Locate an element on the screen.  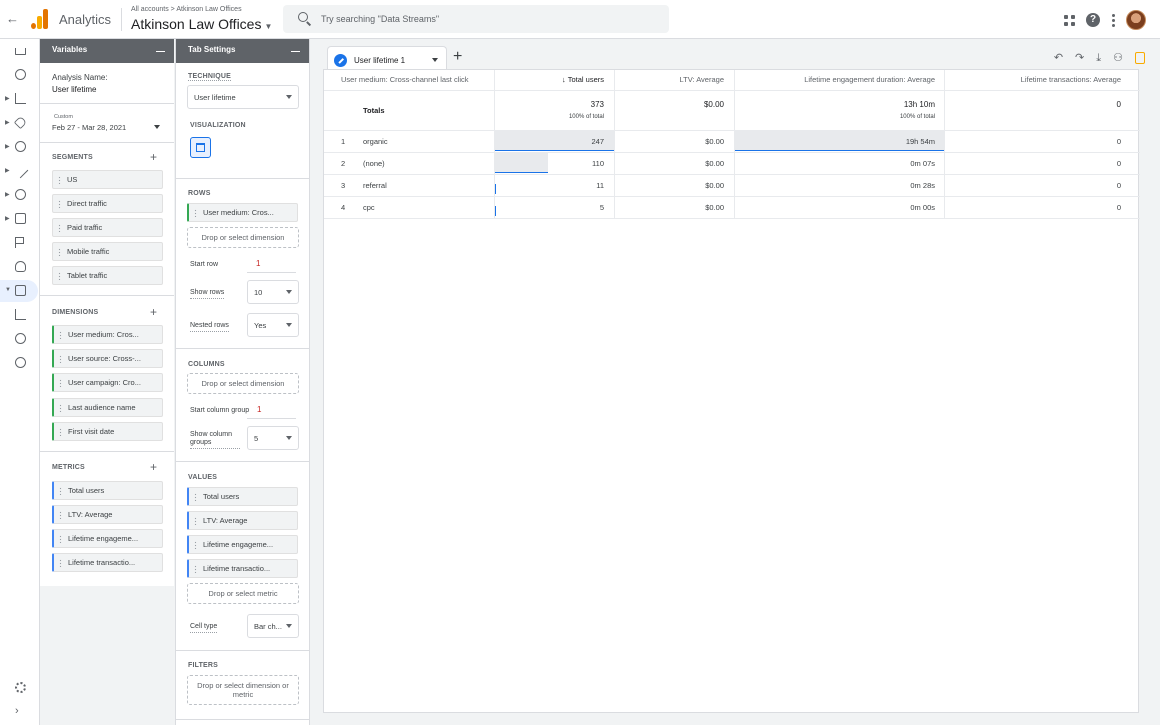
table-visualization-button is located at coordinates (200, 147).